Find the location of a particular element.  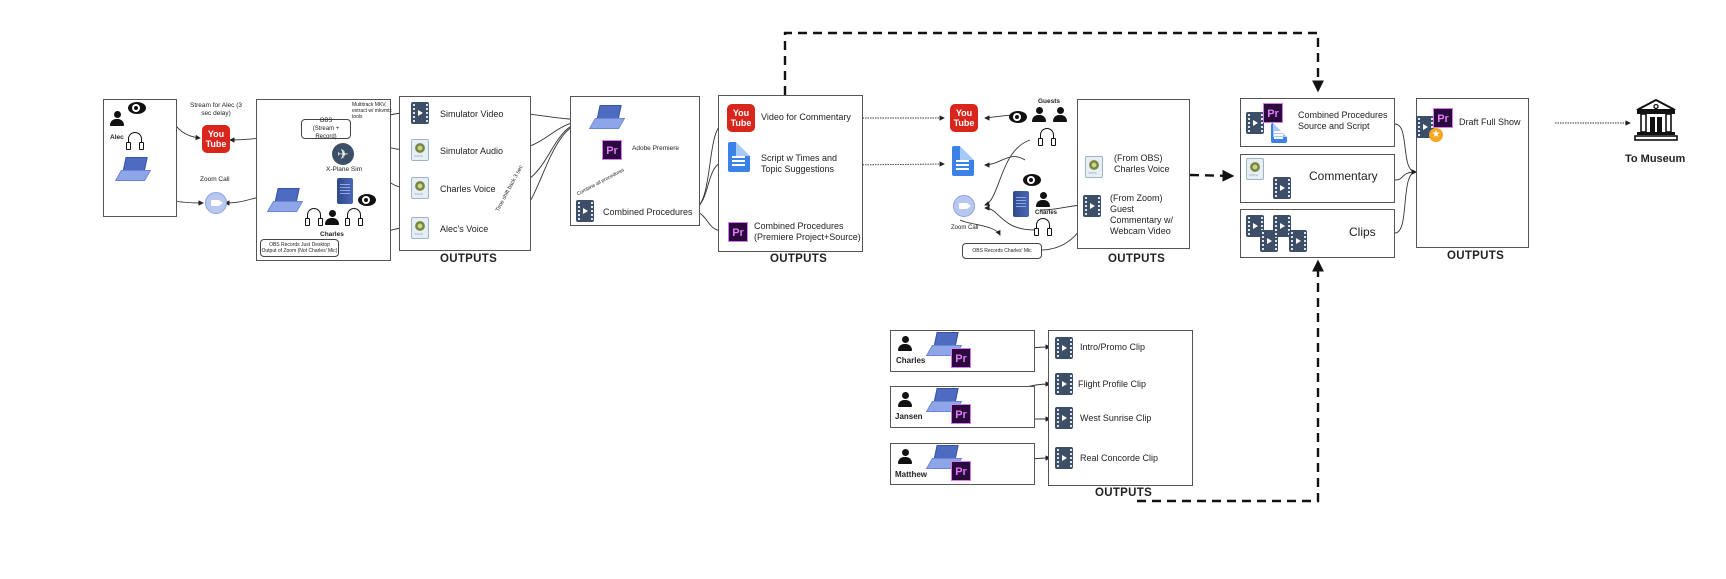

guests-label: Guests is located at coordinates (1049, 101).